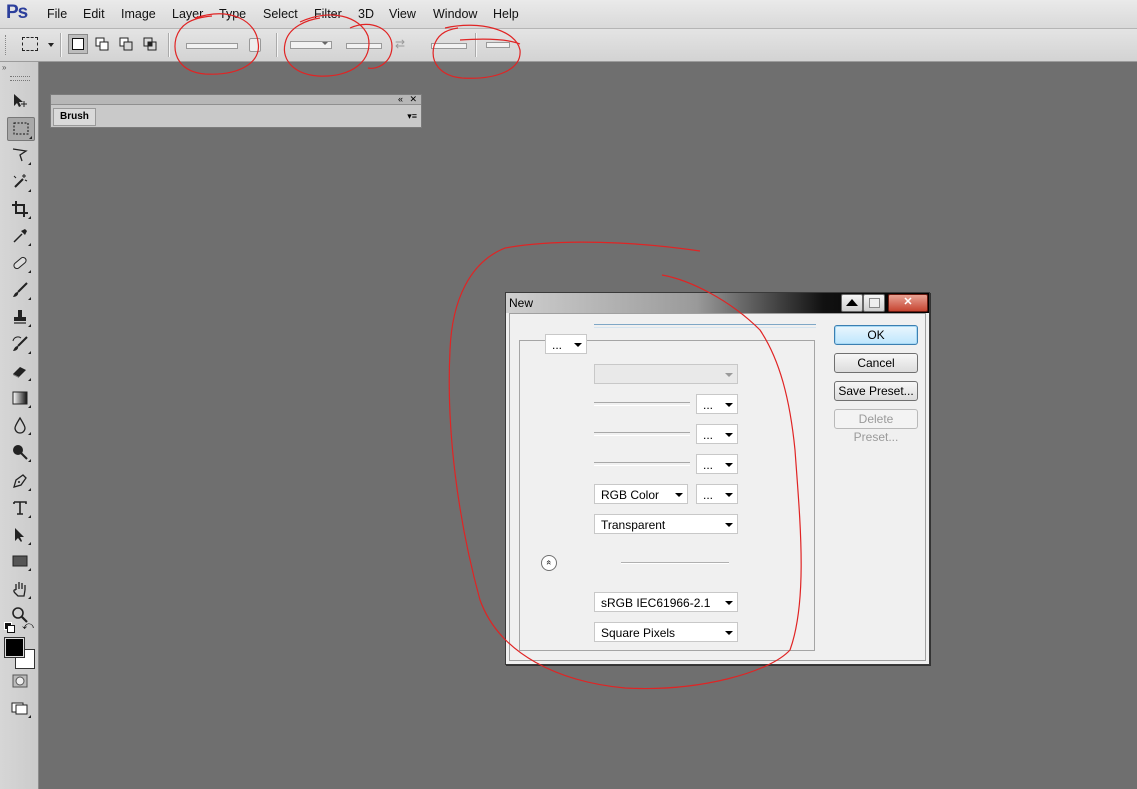  What do you see at coordinates (14, 647) in the screenshot?
I see `foreground-color-swatch` at bounding box center [14, 647].